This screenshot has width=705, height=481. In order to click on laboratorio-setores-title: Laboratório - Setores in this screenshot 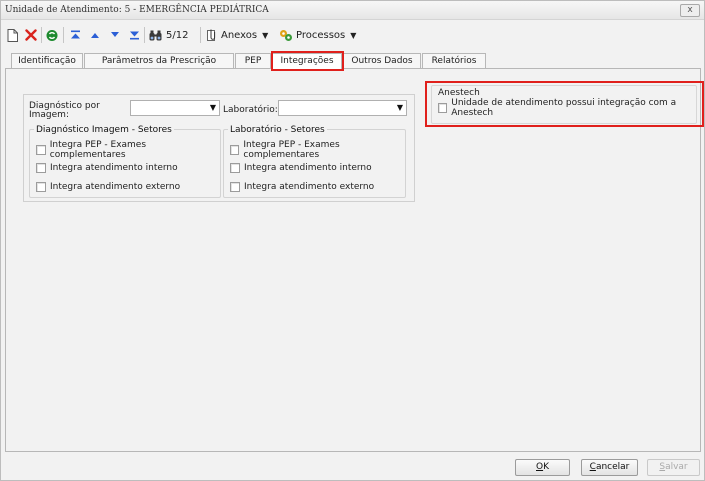, I will do `click(277, 130)`.